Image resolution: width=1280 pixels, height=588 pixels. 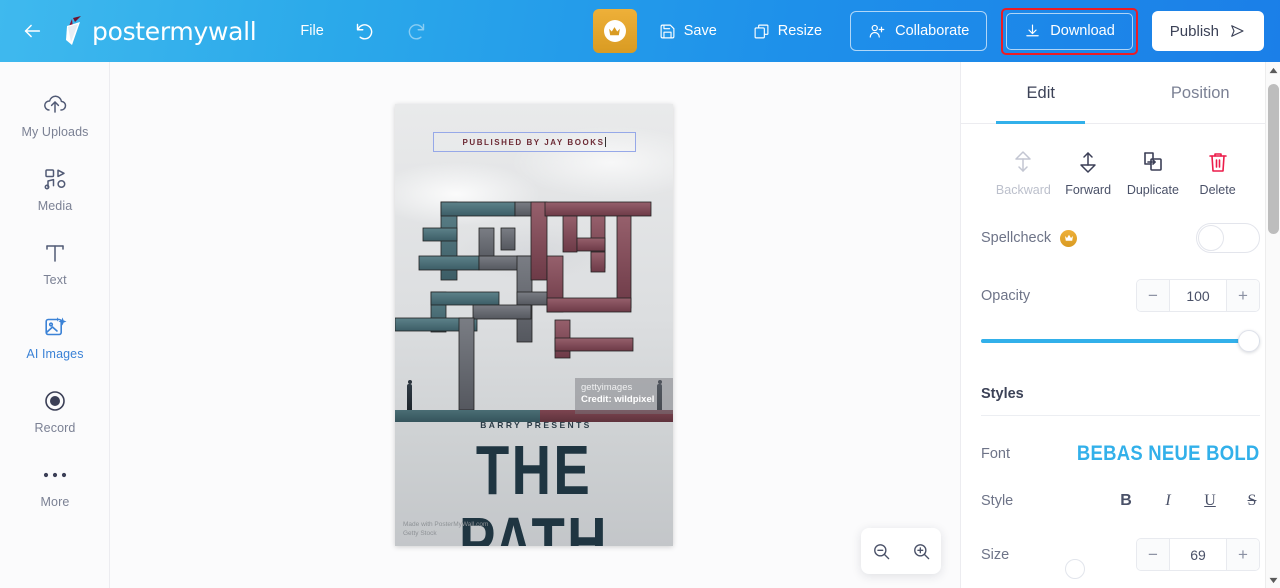 I want to click on poster-presents-line: BARRY PRESENTS, so click(x=536, y=425).